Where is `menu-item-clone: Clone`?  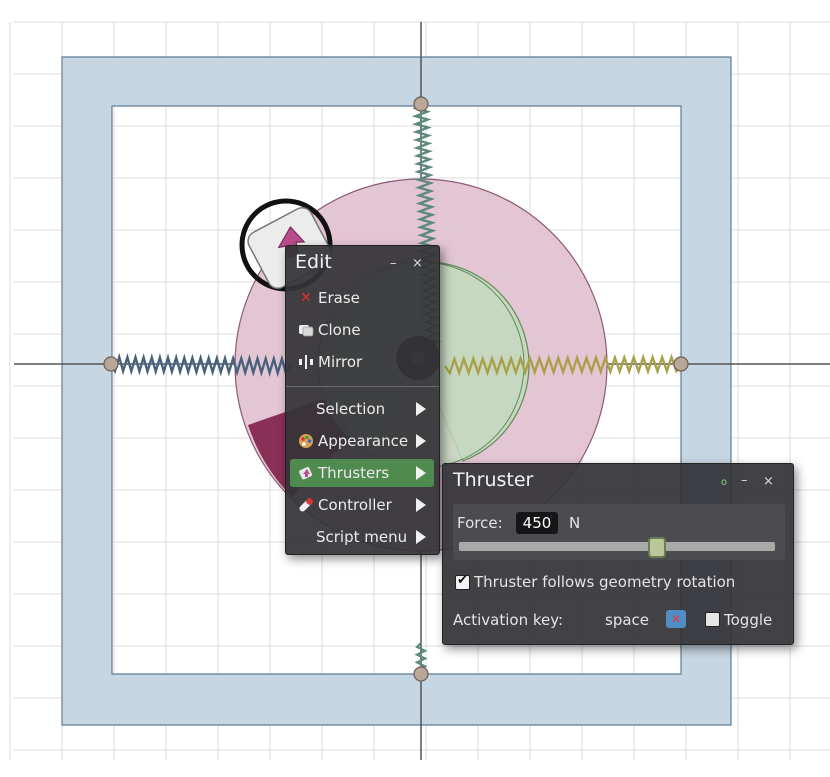 menu-item-clone: Clone is located at coordinates (362, 330).